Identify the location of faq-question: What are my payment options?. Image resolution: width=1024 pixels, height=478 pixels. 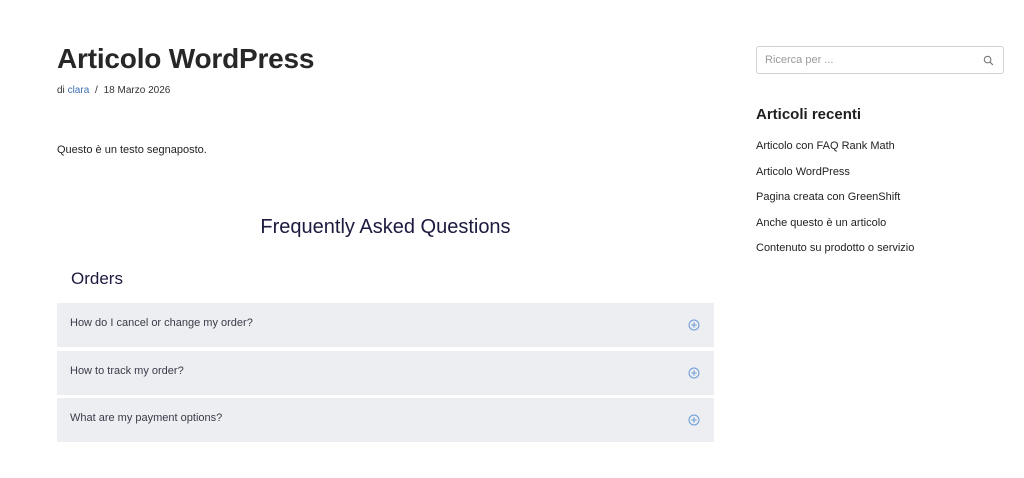
(146, 418).